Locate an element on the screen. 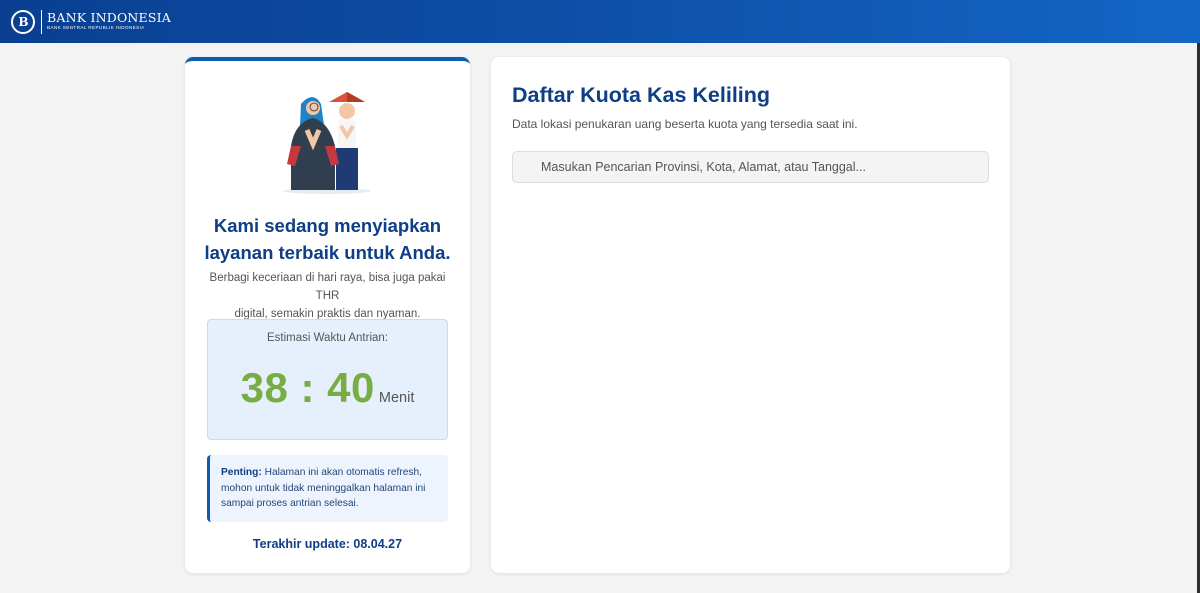  estimate-label: Estimasi Waktu Antrian: is located at coordinates (327, 338).